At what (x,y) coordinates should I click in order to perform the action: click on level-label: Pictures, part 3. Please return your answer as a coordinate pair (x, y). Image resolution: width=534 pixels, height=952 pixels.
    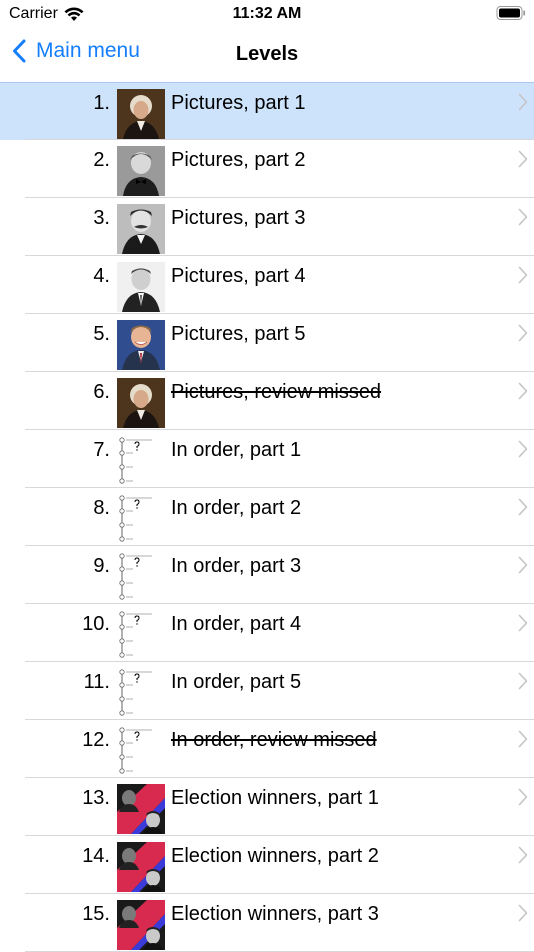
    Looking at the image, I should click on (238, 218).